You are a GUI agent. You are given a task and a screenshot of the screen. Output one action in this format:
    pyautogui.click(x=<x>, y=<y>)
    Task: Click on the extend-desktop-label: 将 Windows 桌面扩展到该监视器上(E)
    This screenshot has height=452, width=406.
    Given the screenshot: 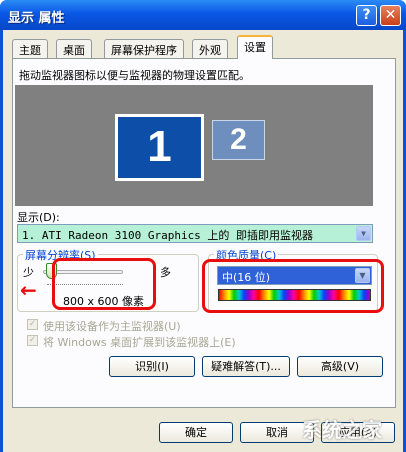 What is the action you would take?
    pyautogui.click(x=139, y=342)
    